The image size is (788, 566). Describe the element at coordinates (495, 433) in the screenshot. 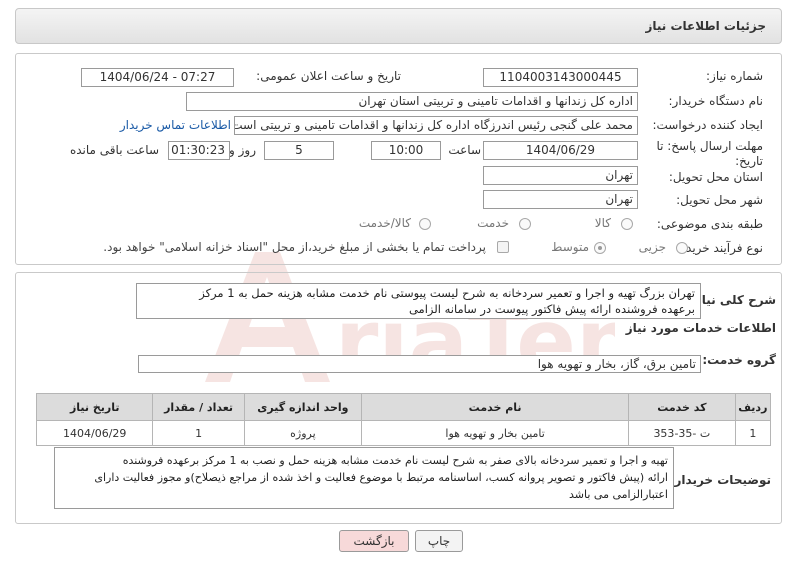

I see `cell-service-name: تامین بخار و تهویه هوا` at that location.